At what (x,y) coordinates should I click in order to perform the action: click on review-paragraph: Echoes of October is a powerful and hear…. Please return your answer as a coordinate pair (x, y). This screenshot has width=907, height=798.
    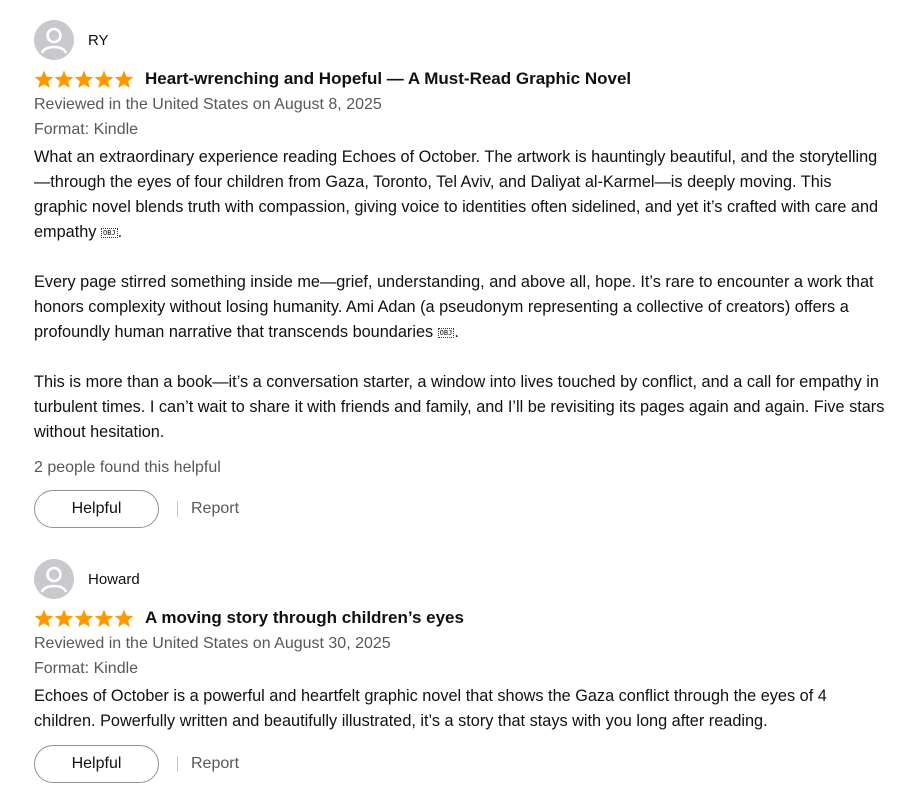
    Looking at the image, I should click on (430, 708).